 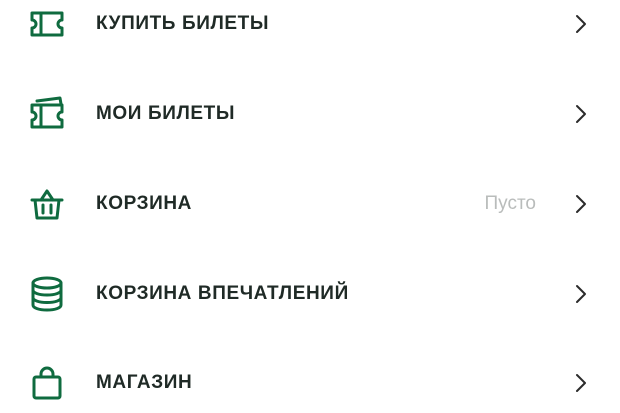 I want to click on menu-item-buy-tickets: КУПИТЬ БИЛЕТЫ, so click(x=310, y=27).